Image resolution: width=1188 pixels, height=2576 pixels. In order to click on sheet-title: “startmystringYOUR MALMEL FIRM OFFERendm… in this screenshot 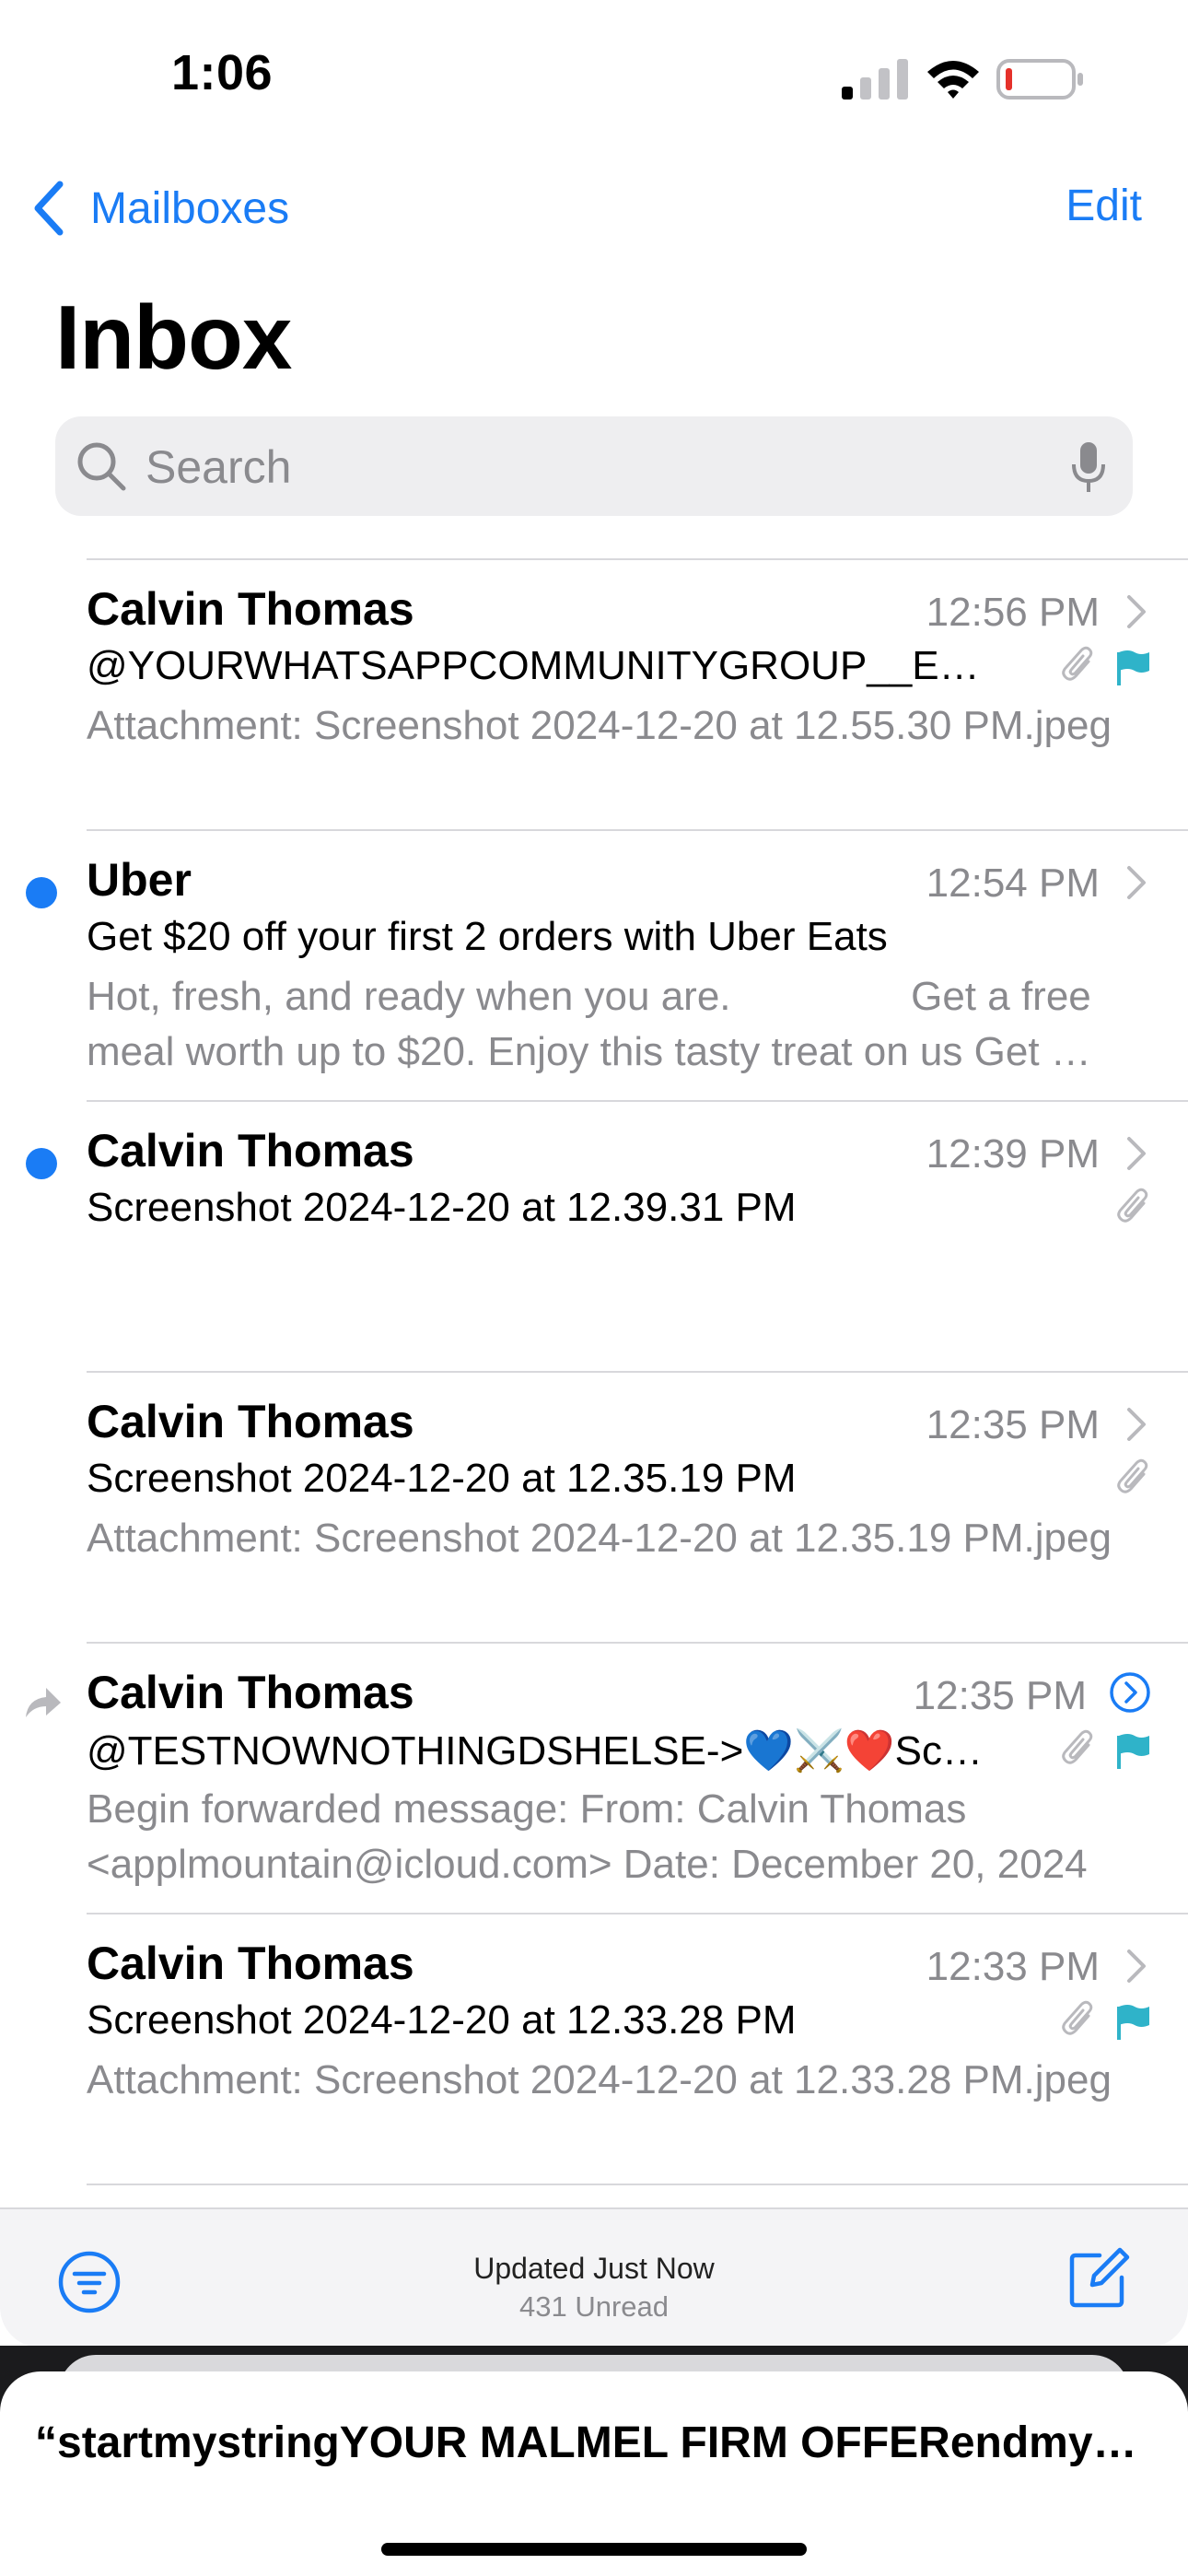, I will do `click(597, 2442)`.